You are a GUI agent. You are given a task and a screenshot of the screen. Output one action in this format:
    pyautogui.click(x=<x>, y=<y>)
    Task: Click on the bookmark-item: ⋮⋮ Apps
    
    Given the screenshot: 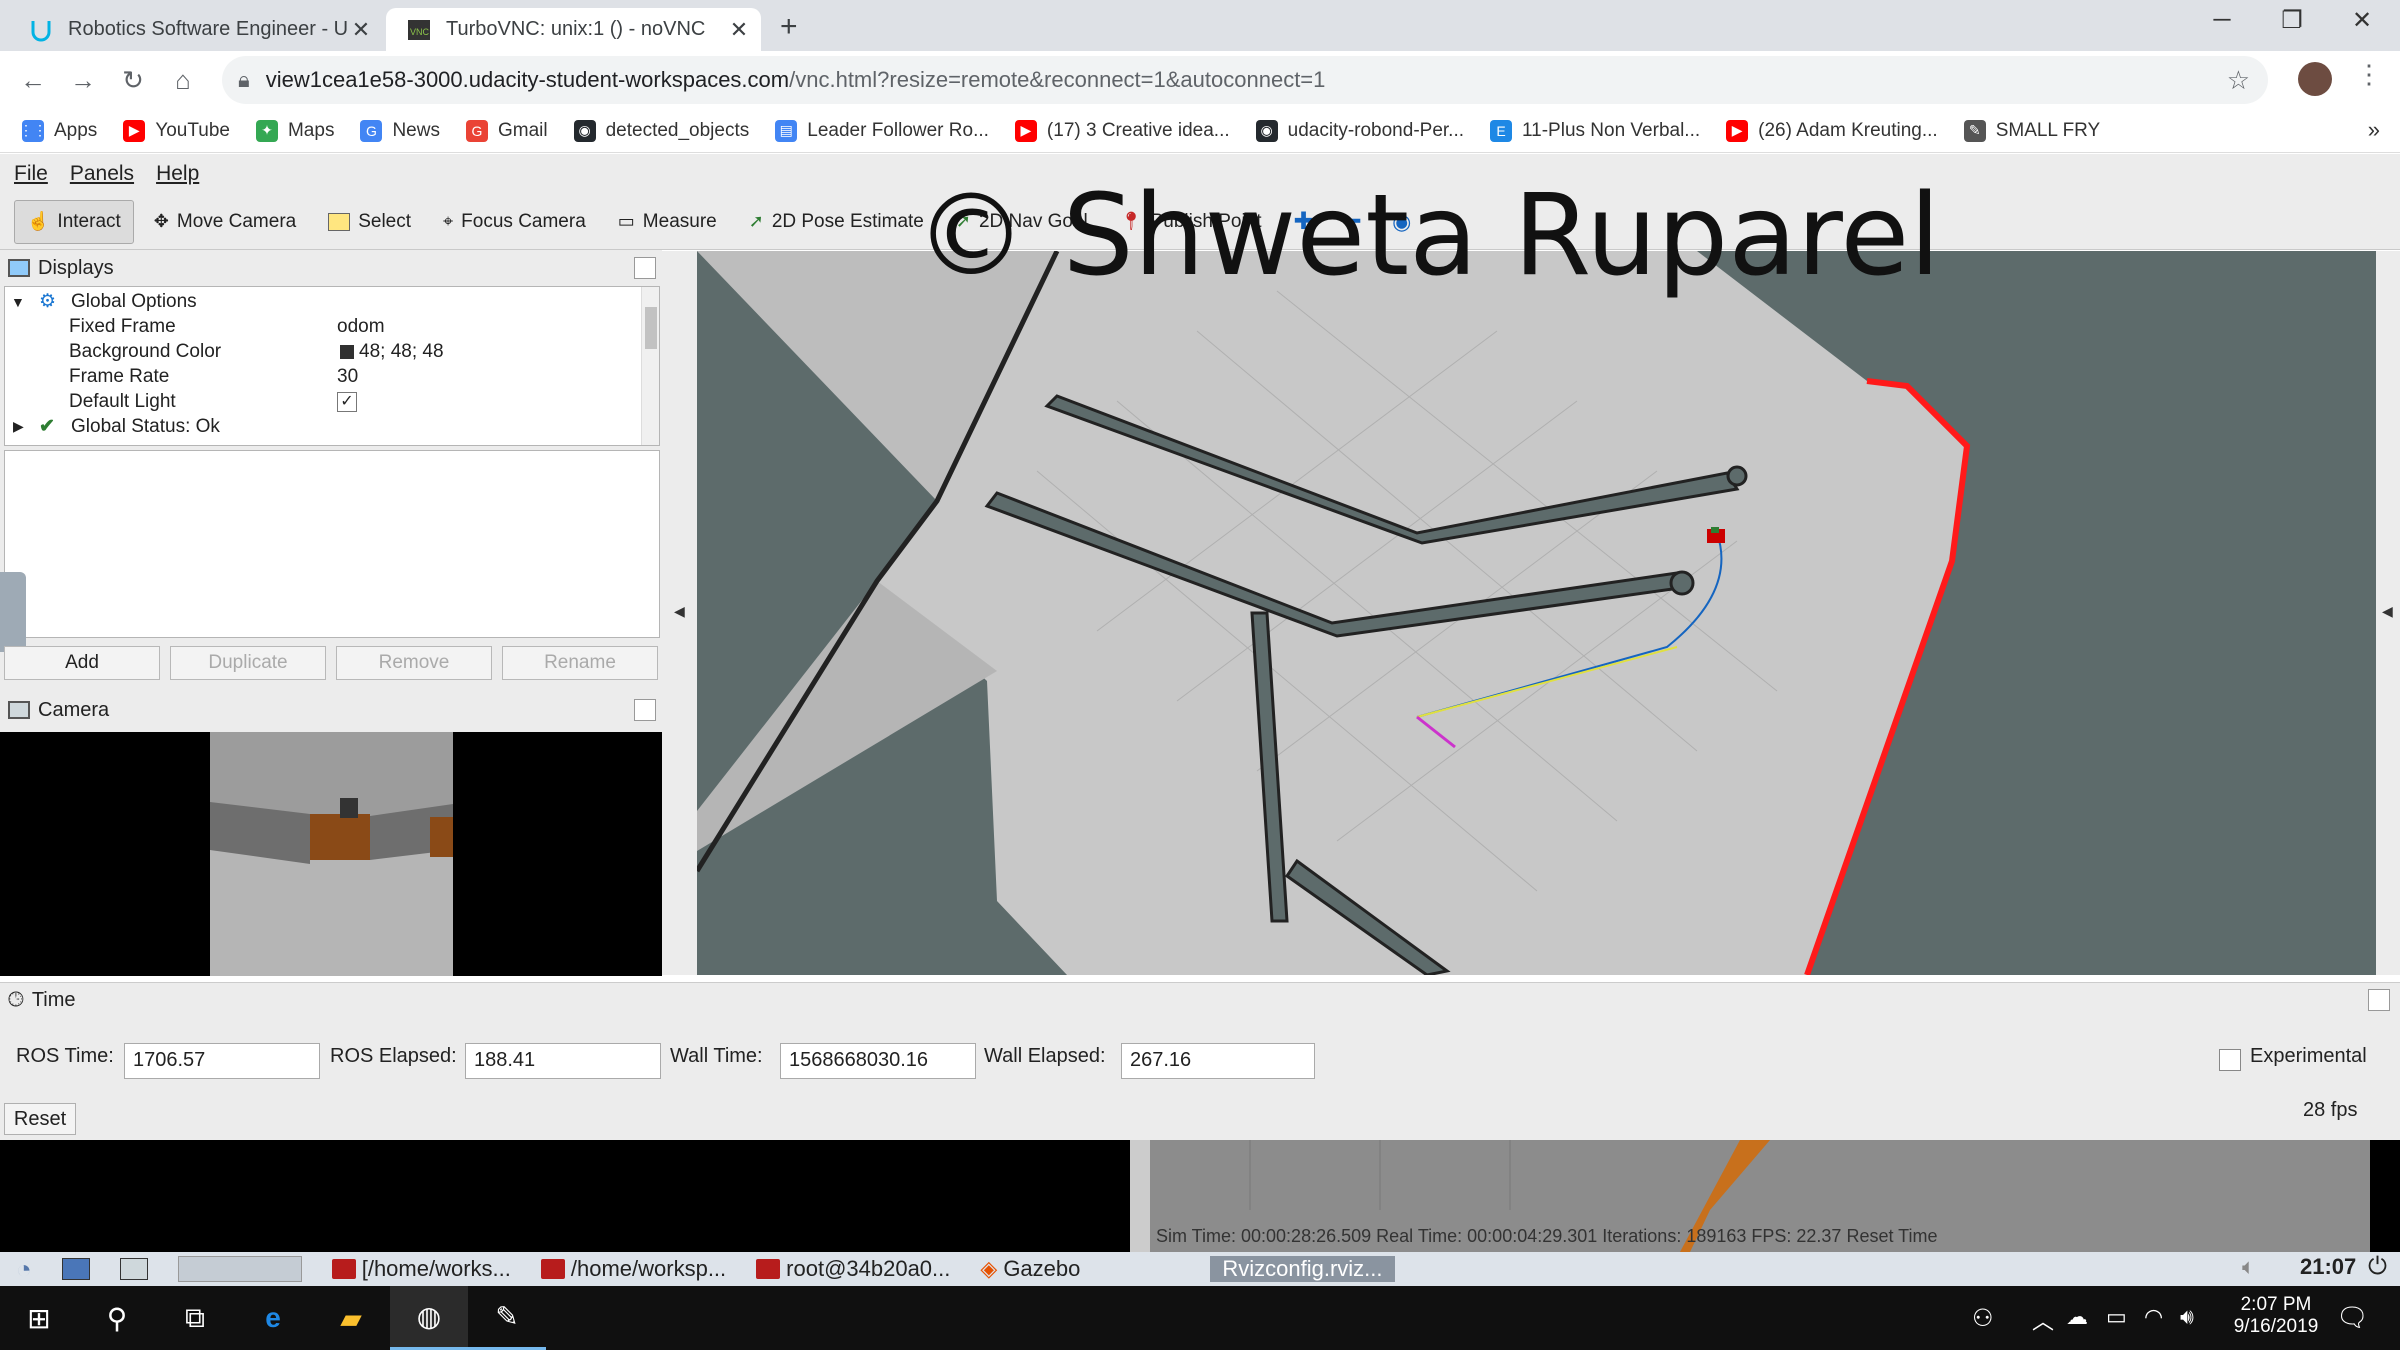 What is the action you would take?
    pyautogui.click(x=58, y=130)
    